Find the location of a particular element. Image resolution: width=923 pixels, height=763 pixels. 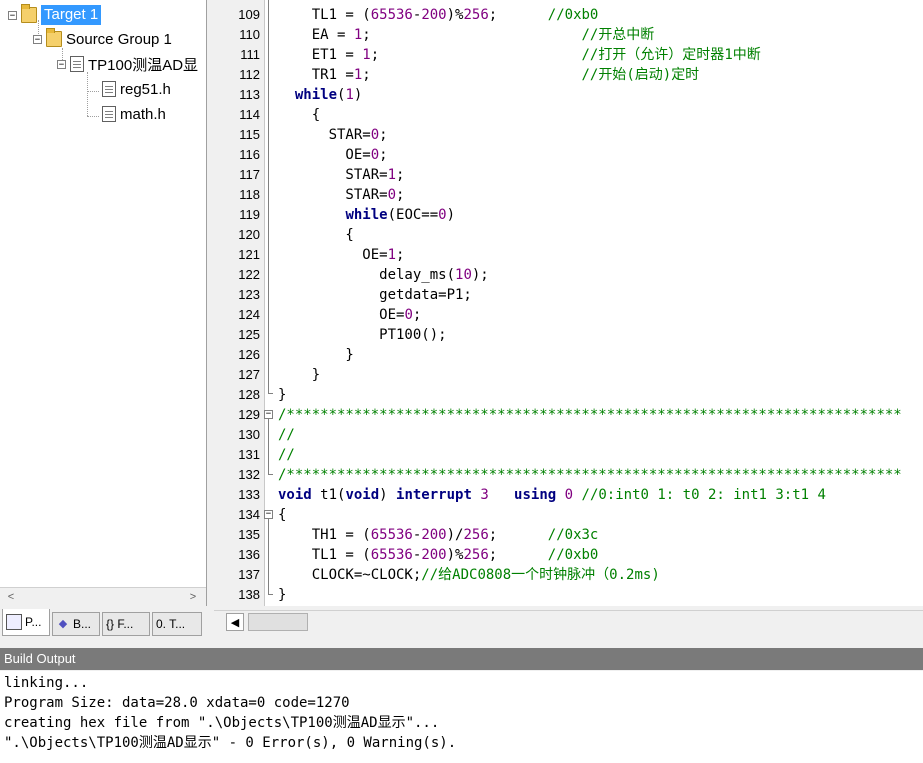

tree-item-header-math: math.h is located at coordinates (134, 114).